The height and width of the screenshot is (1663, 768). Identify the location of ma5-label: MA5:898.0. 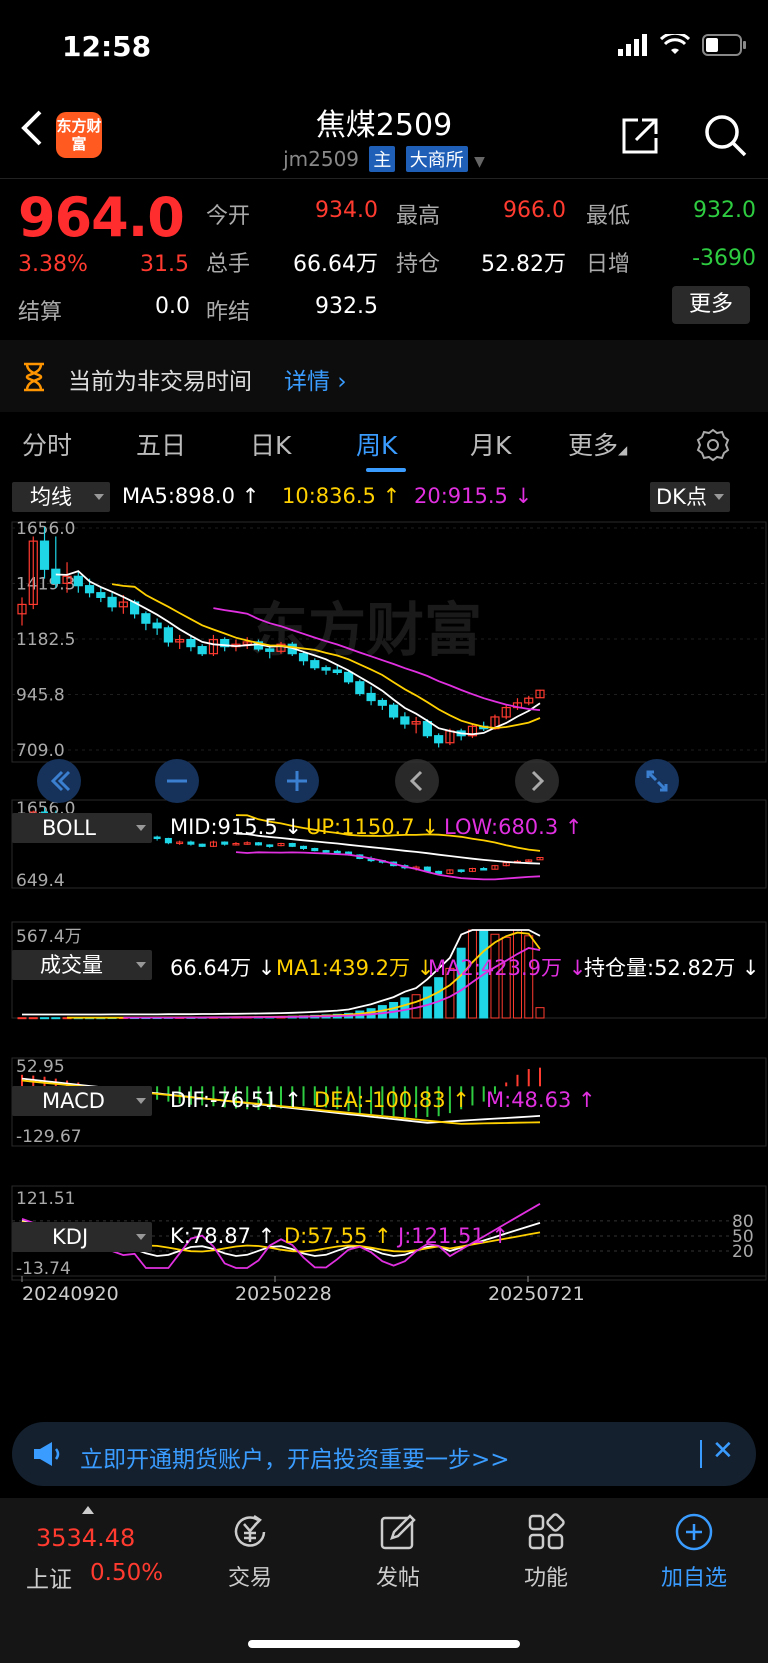
(179, 496).